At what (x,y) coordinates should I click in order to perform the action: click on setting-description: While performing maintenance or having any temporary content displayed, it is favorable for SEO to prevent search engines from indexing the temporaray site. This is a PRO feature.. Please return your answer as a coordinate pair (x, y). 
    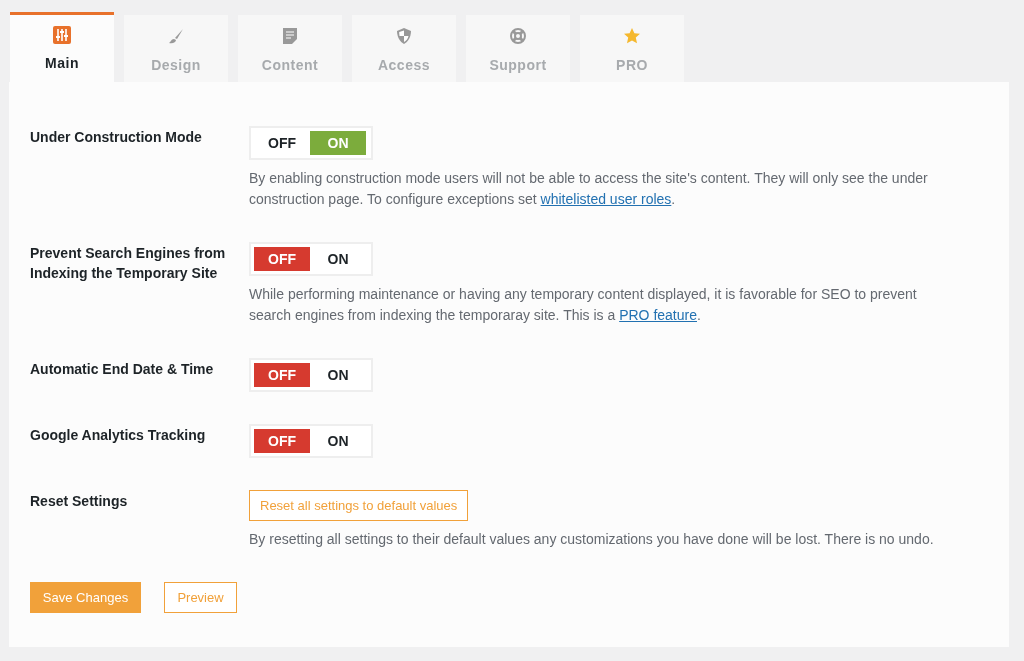
    Looking at the image, I should click on (583, 305).